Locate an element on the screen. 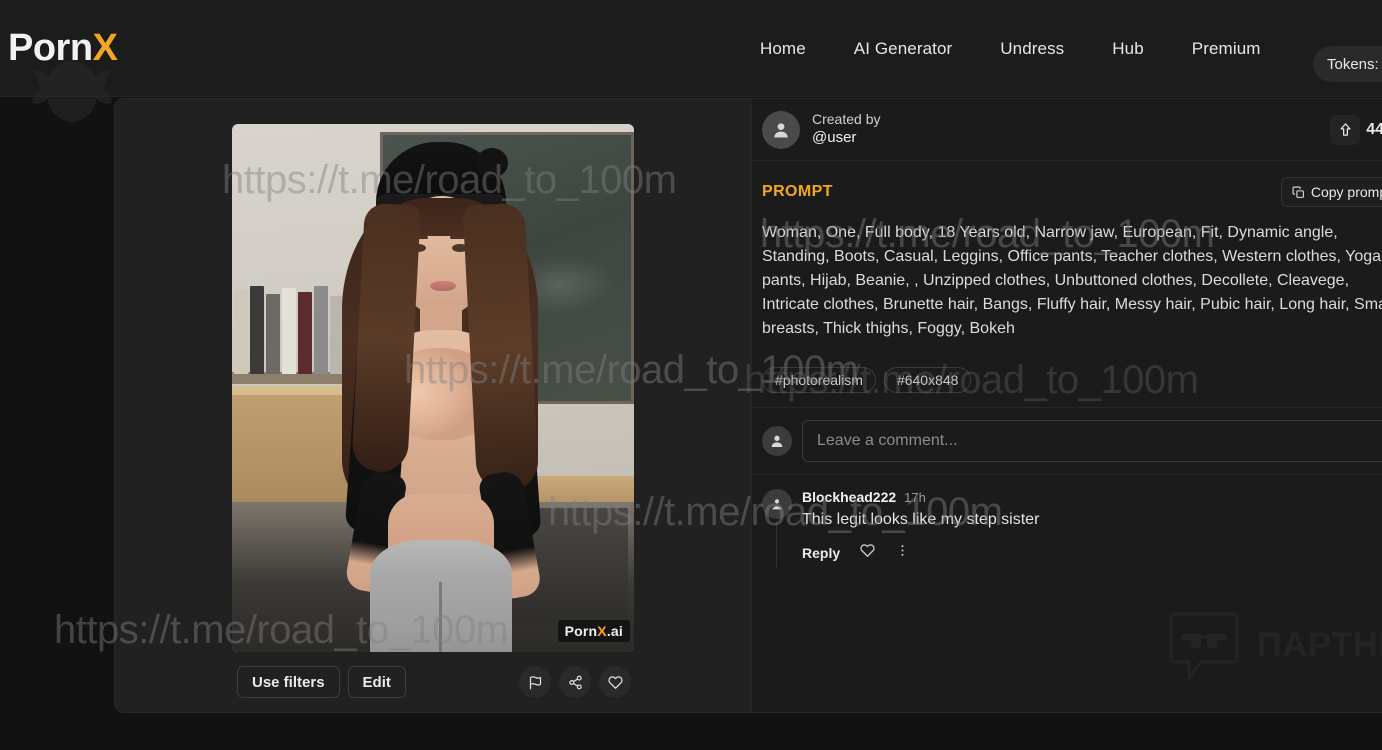  brand-logo: PornX is located at coordinates (63, 76).